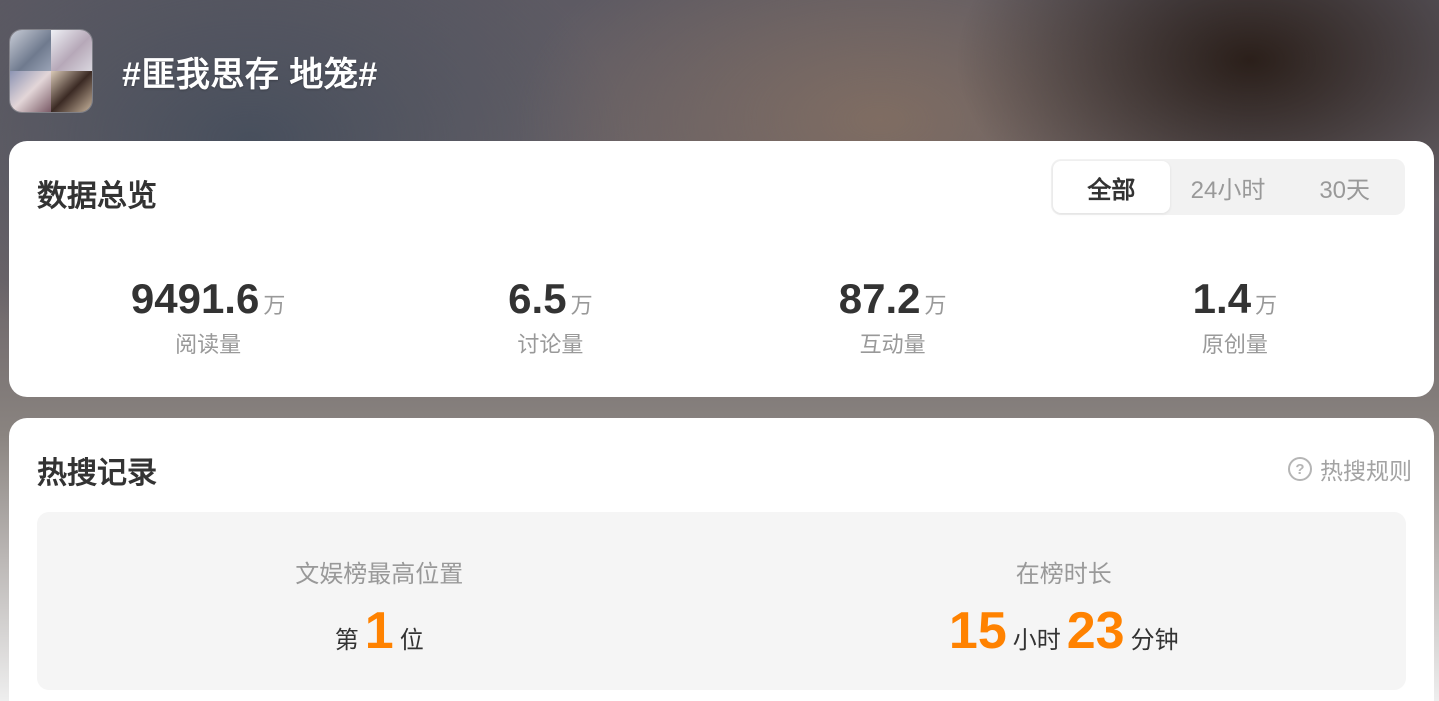 Image resolution: width=1439 pixels, height=701 pixels. Describe the element at coordinates (379, 601) in the screenshot. I see `highest-position: 文娱榜最高位置 第 1 位` at that location.